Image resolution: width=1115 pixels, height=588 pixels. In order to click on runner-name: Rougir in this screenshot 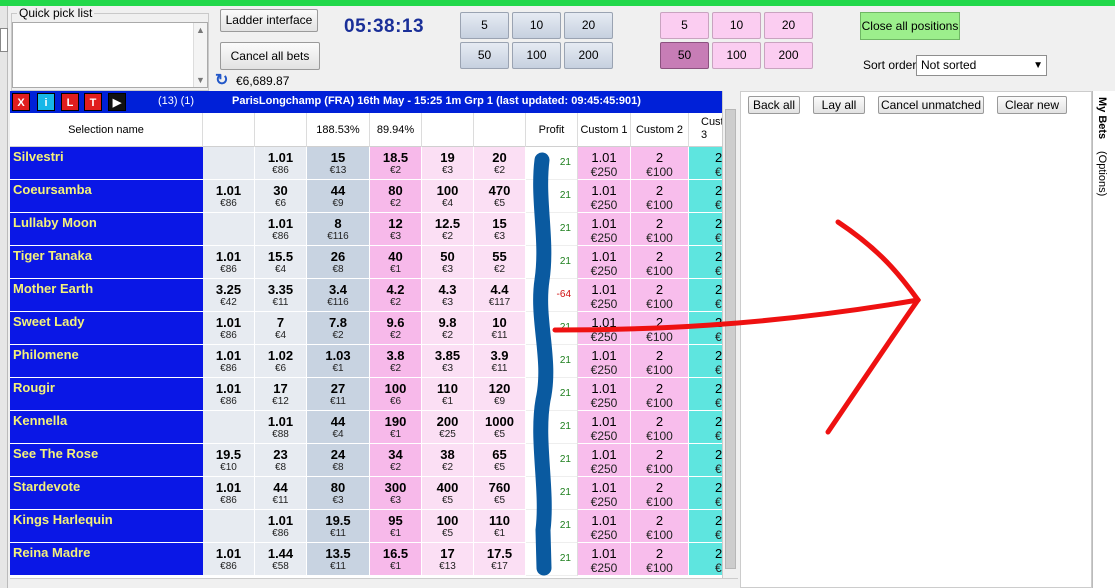, I will do `click(106, 394)`.